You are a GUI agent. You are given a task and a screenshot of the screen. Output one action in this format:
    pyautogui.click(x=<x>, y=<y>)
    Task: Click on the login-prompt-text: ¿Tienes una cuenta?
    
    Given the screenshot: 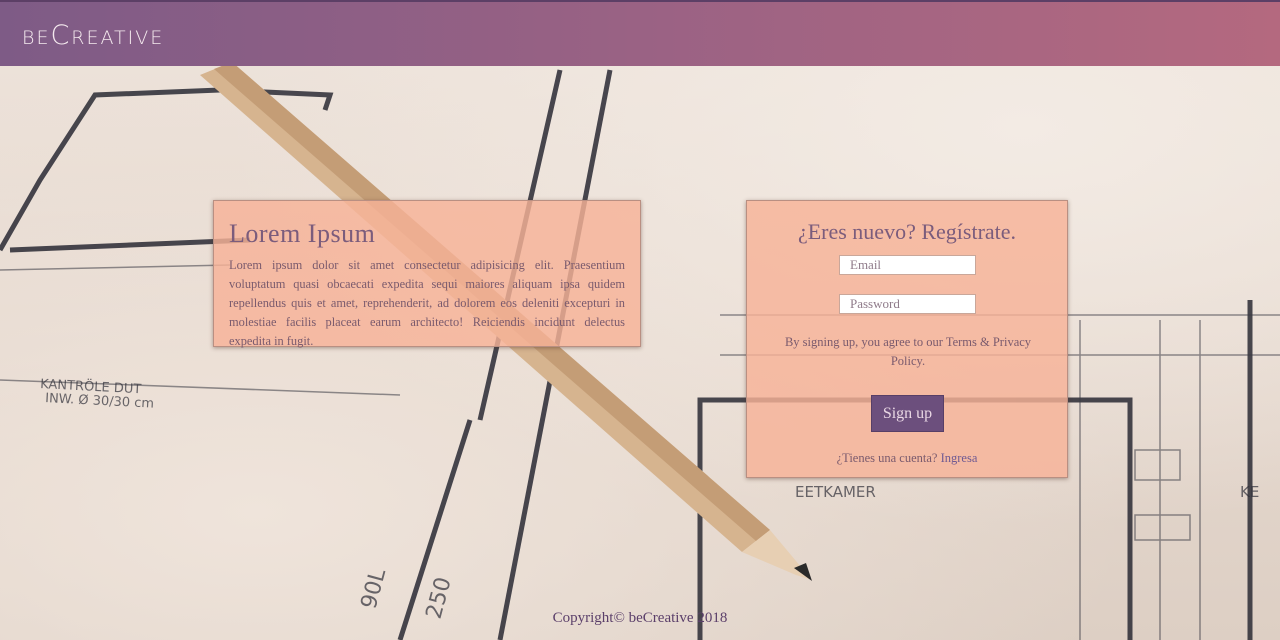 What is the action you would take?
    pyautogui.click(x=887, y=458)
    